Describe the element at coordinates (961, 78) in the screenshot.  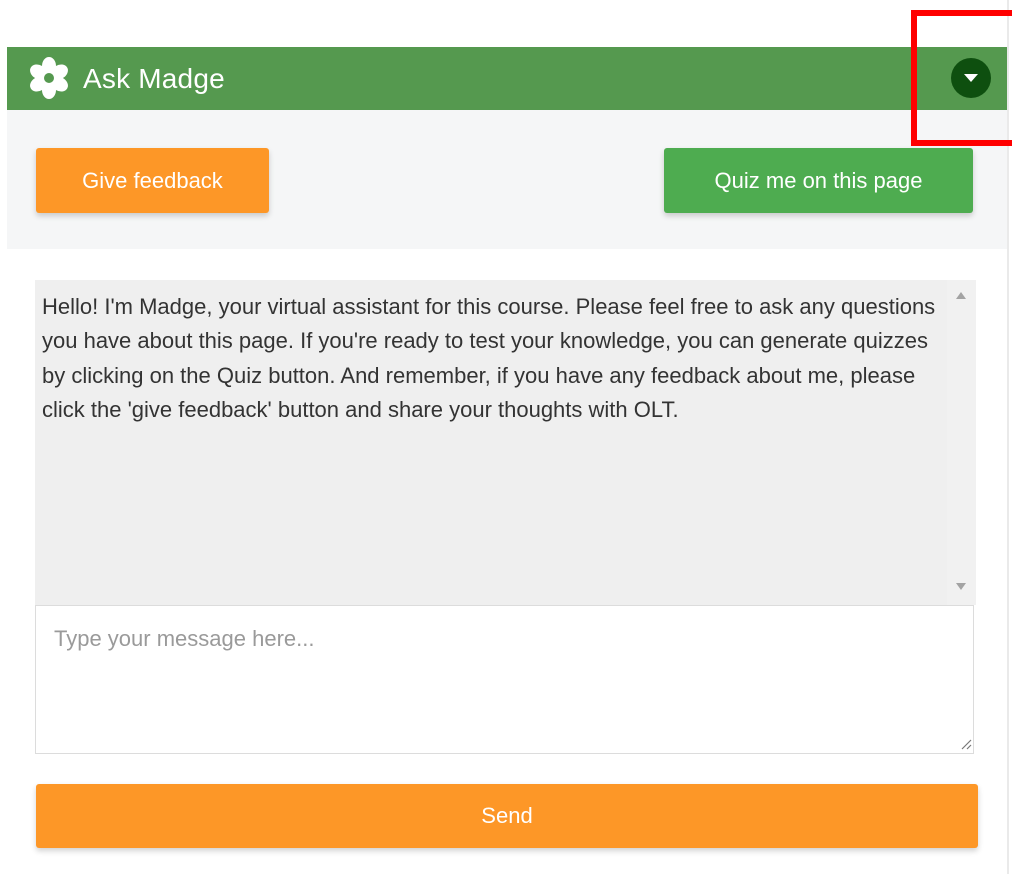
I see `highlight-box` at that location.